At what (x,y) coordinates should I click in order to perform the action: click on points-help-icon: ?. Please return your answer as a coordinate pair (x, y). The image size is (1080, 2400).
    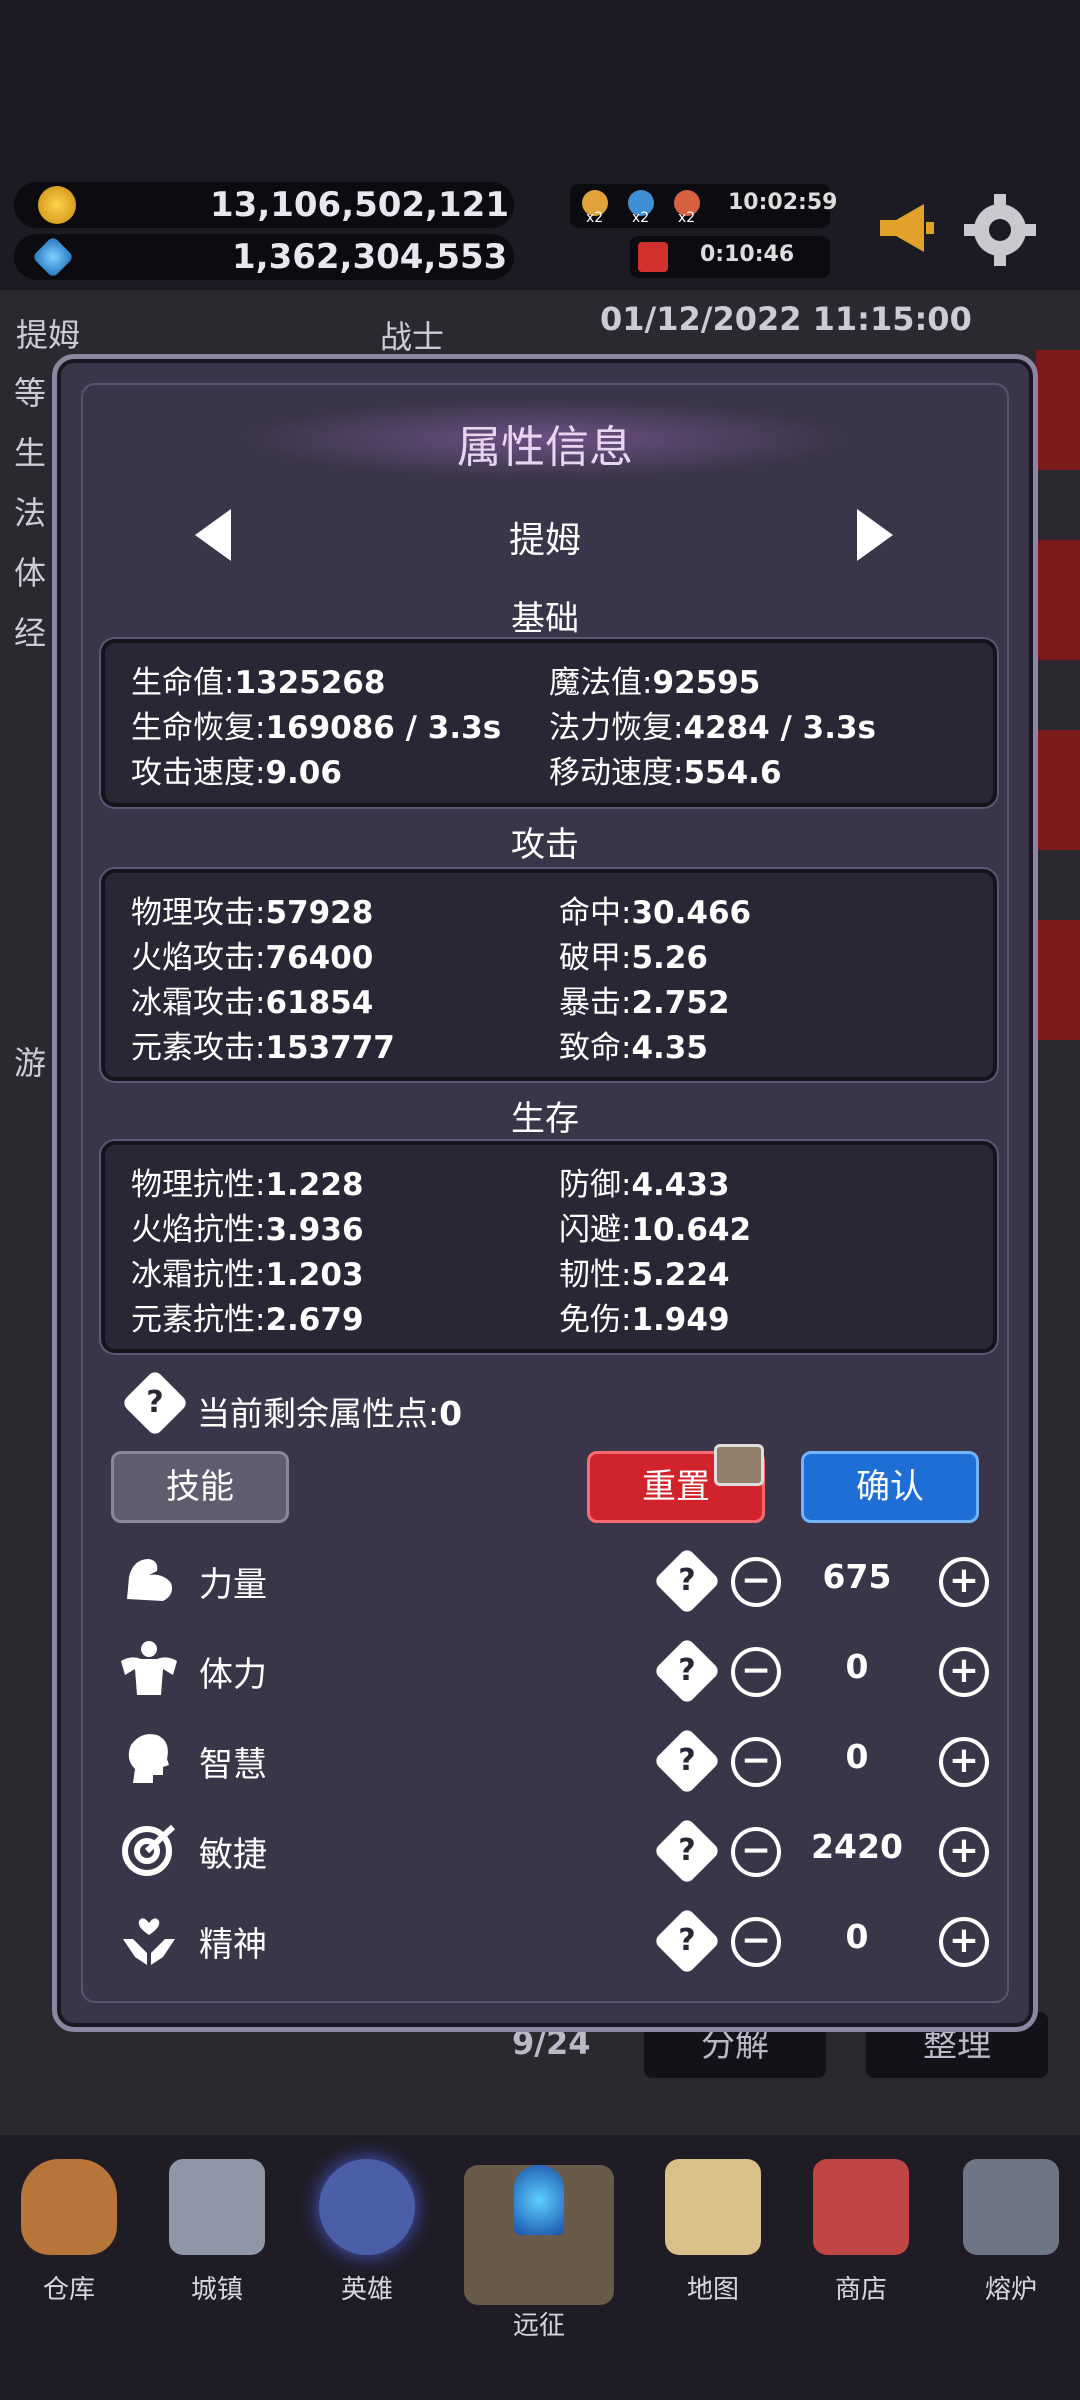
    Looking at the image, I should click on (155, 1403).